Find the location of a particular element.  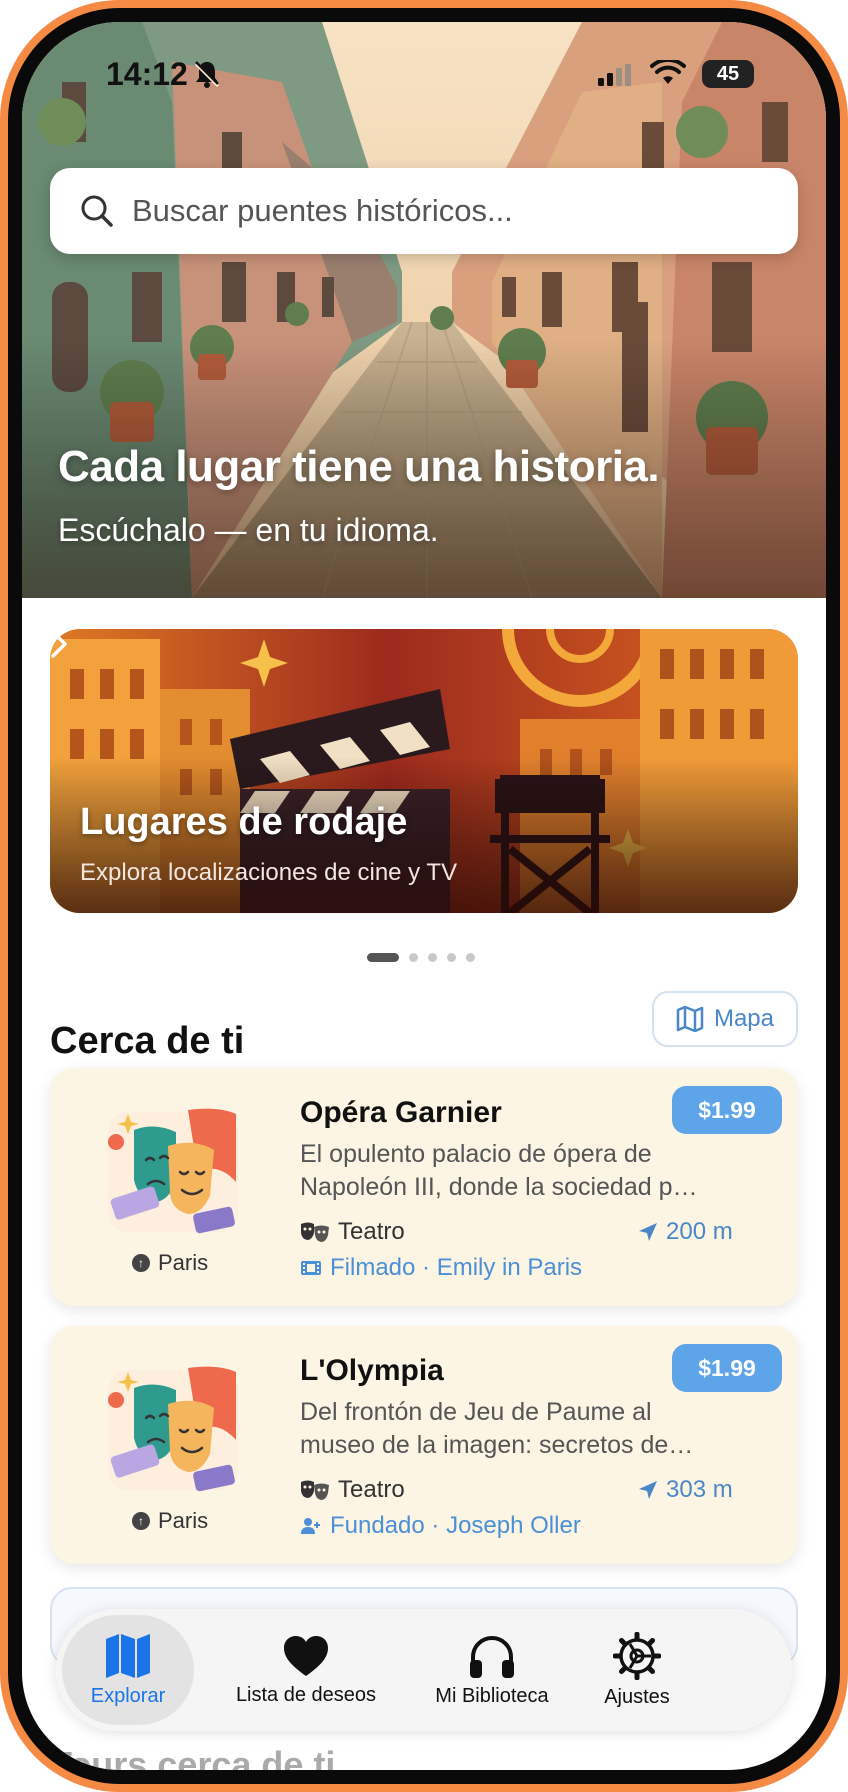

map-button: Mapa is located at coordinates (725, 1019).